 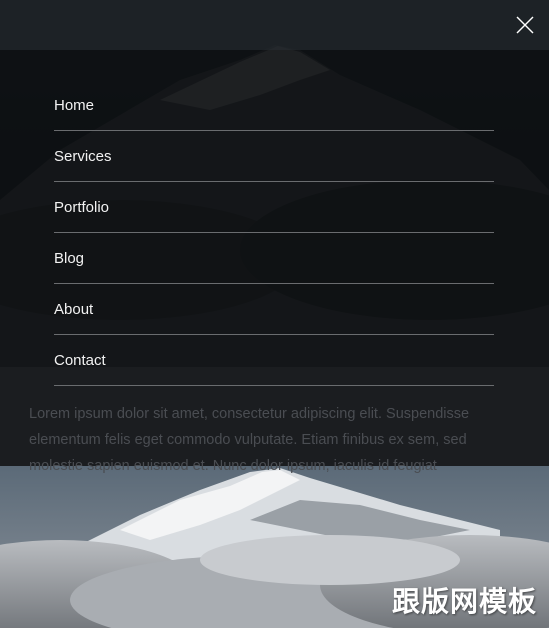 I want to click on nav-item-contact: Contact, so click(x=274, y=360).